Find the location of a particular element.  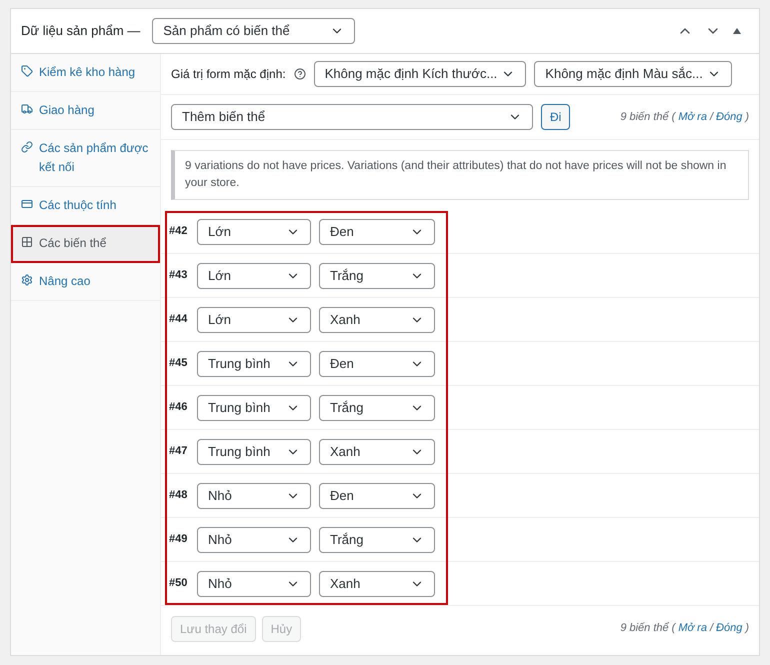

sidebar-item: Các sản phẩm được kết nối is located at coordinates (85, 158).